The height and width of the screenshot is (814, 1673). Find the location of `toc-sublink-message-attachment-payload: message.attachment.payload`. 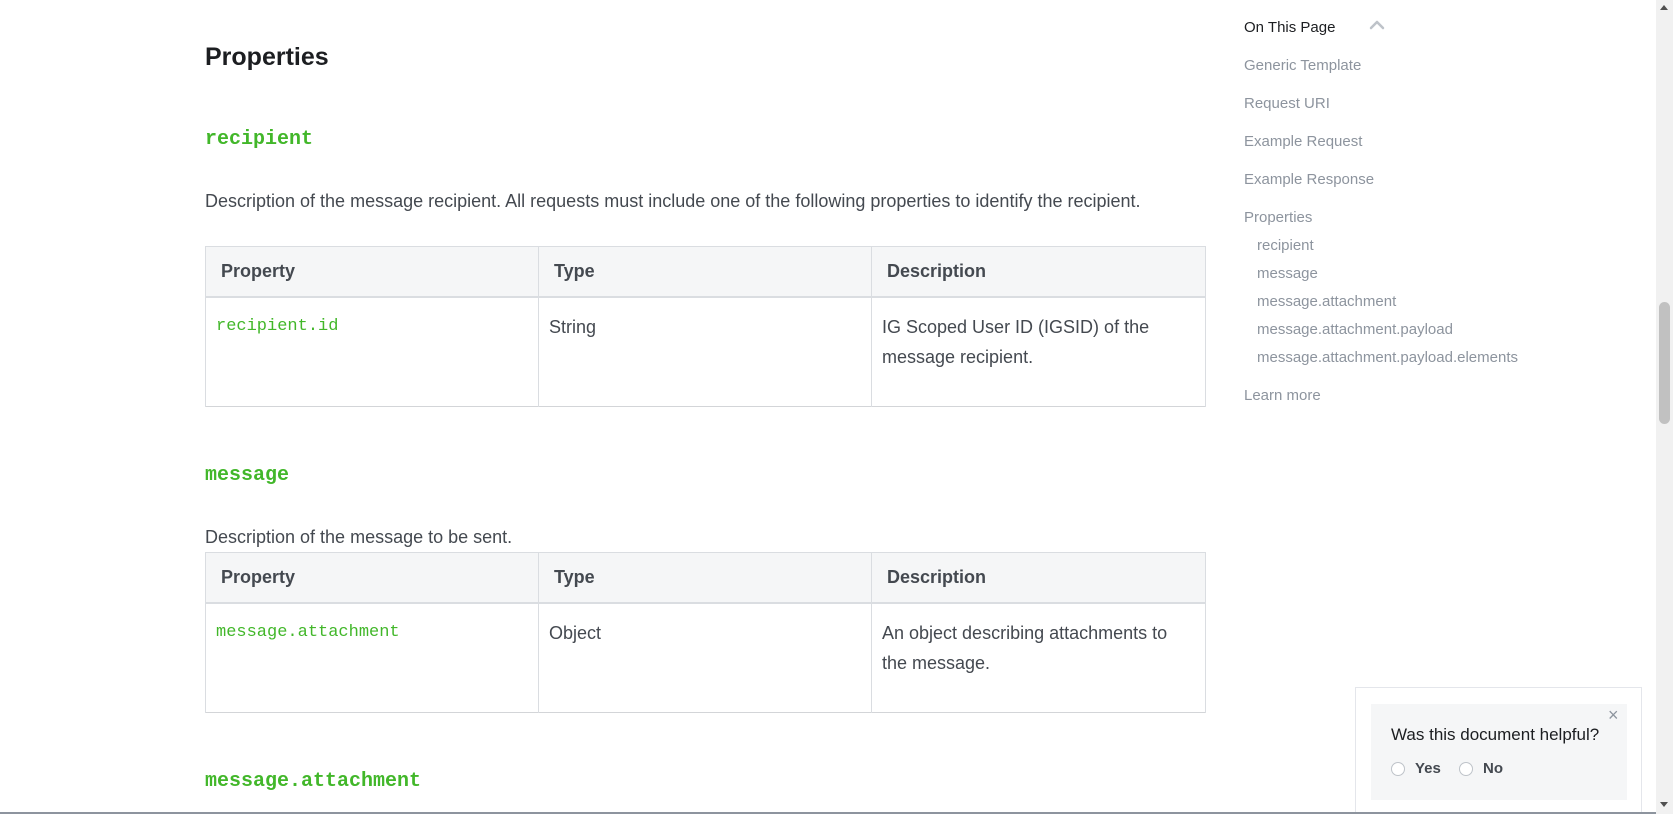

toc-sublink-message-attachment-payload: message.attachment.payload is located at coordinates (1355, 329).